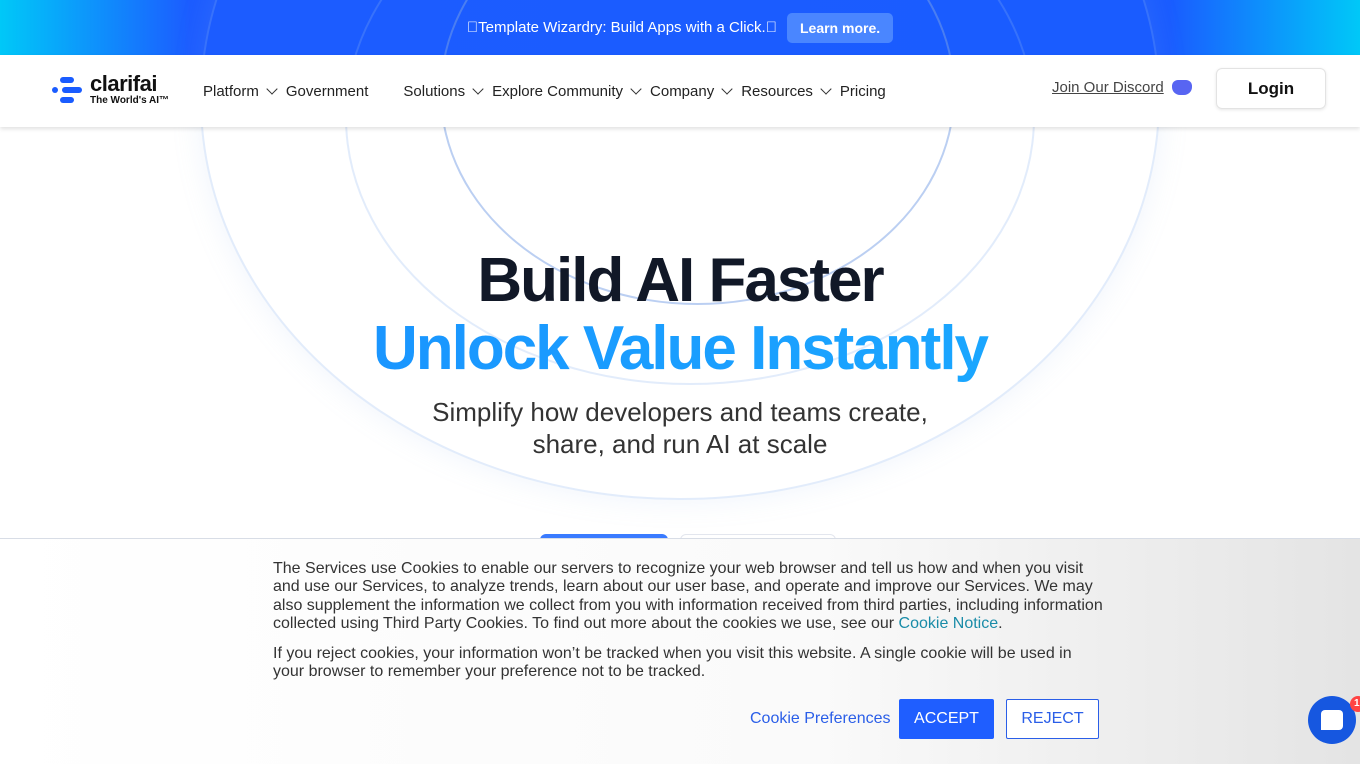 The image size is (1360, 764). I want to click on chat-icon, so click(1332, 720).